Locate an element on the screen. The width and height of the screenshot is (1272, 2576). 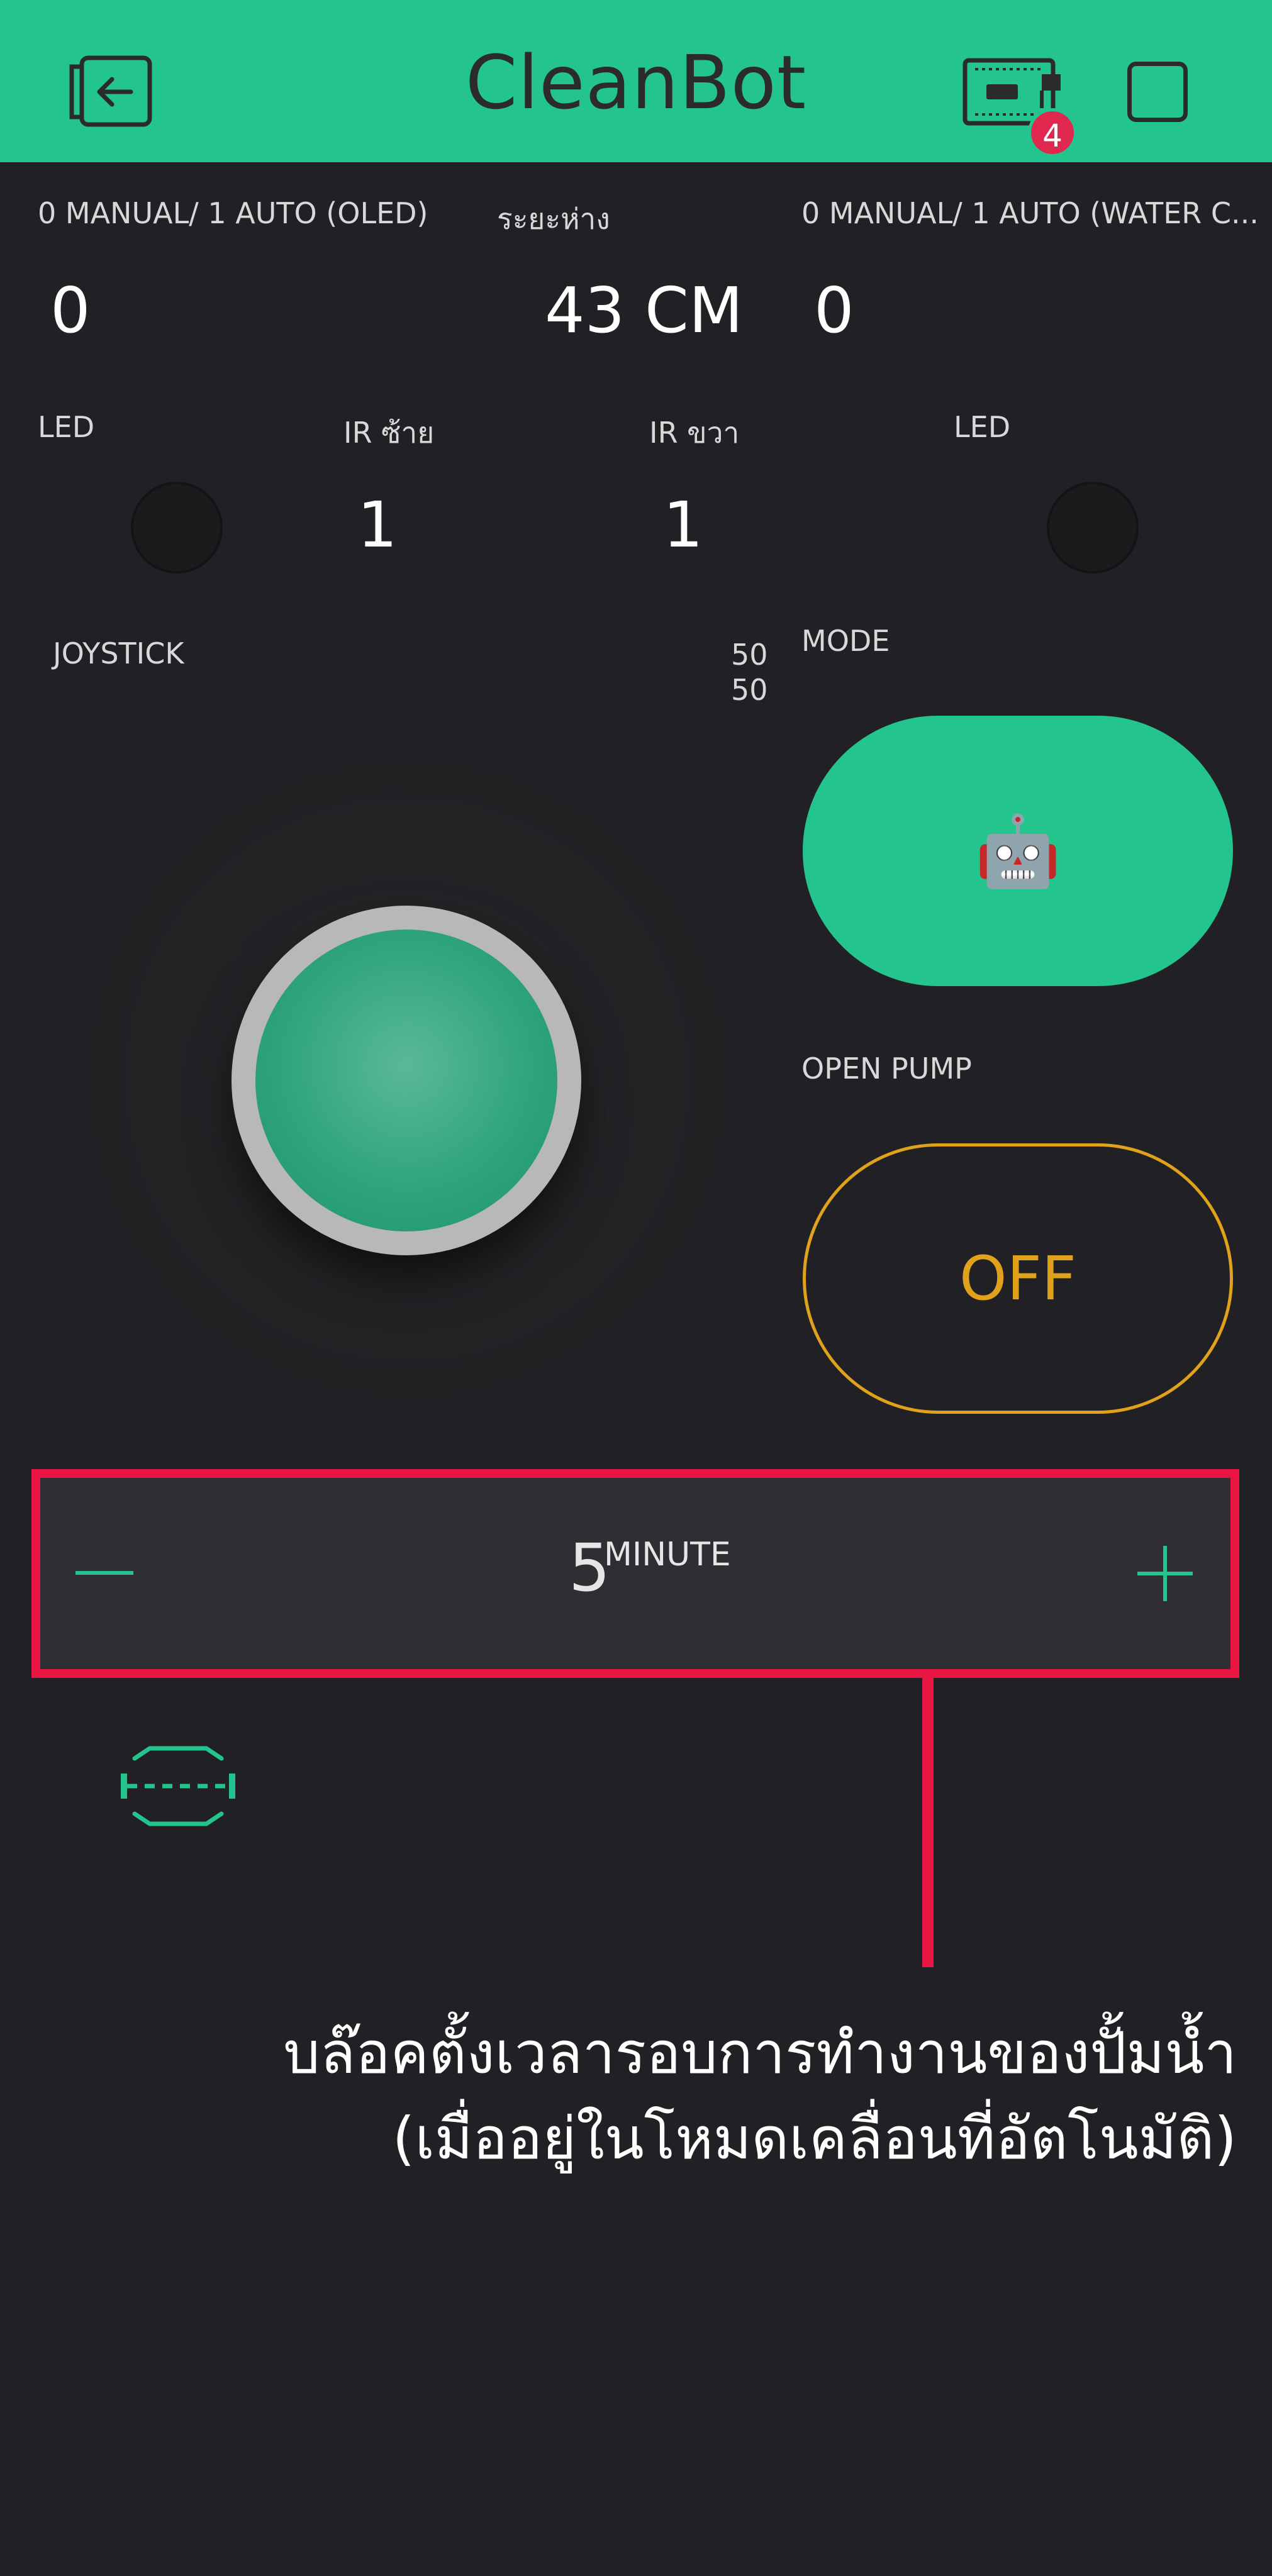
annotation-line-1: บล๊อคตั้งเวลารอบการทำงานของปั้มน้ำ is located at coordinates (760, 2053).